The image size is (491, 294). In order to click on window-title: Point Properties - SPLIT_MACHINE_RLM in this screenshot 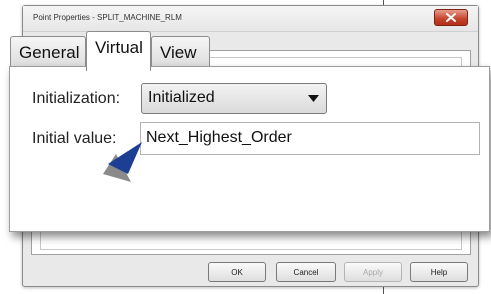, I will do `click(107, 17)`.